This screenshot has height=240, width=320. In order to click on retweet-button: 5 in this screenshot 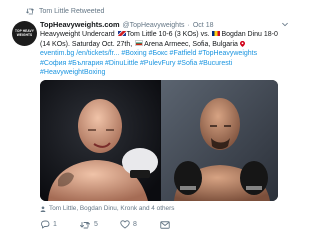, I will do `click(100, 225)`.